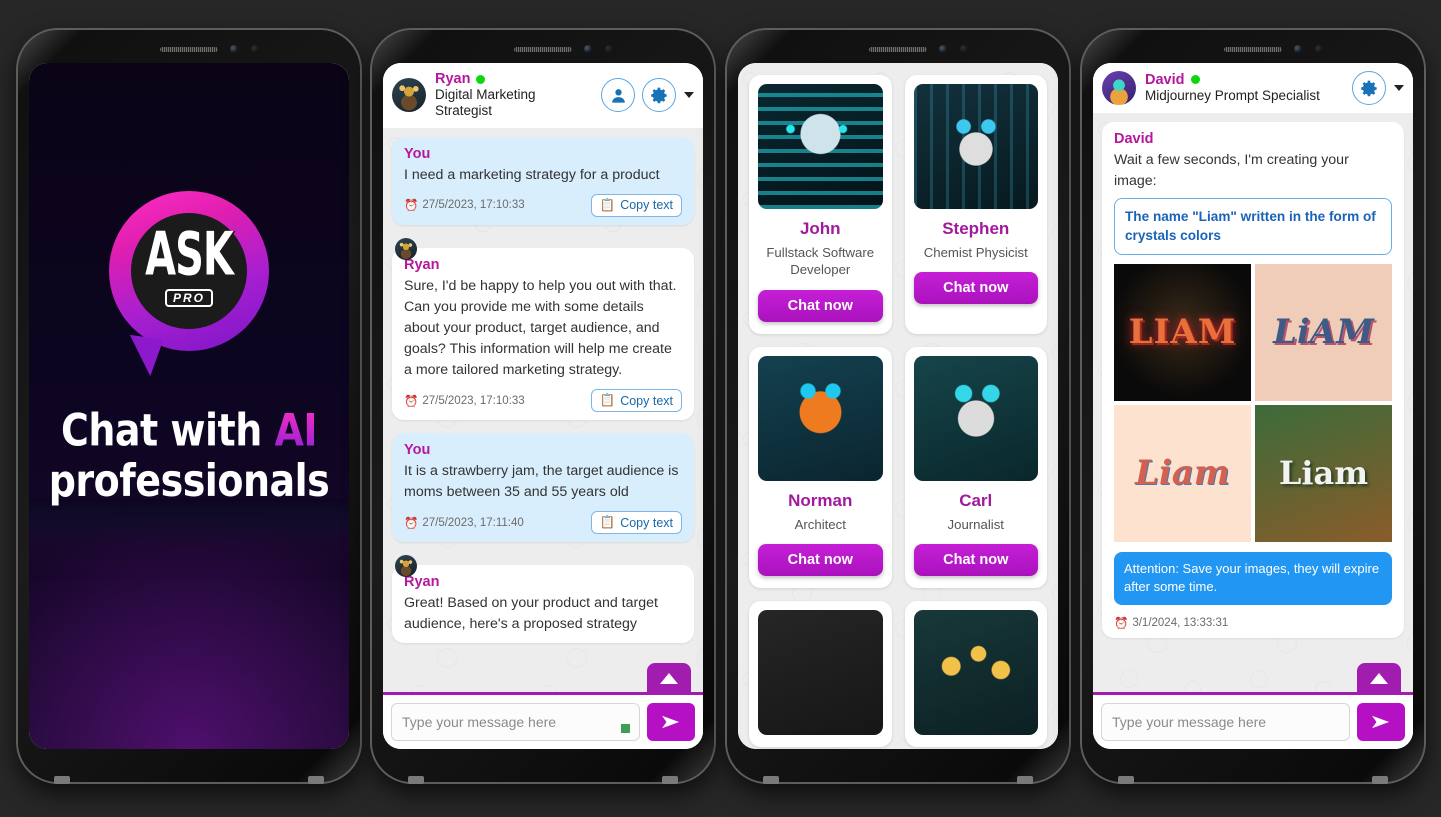  I want to click on robot-chemist-image, so click(975, 146).